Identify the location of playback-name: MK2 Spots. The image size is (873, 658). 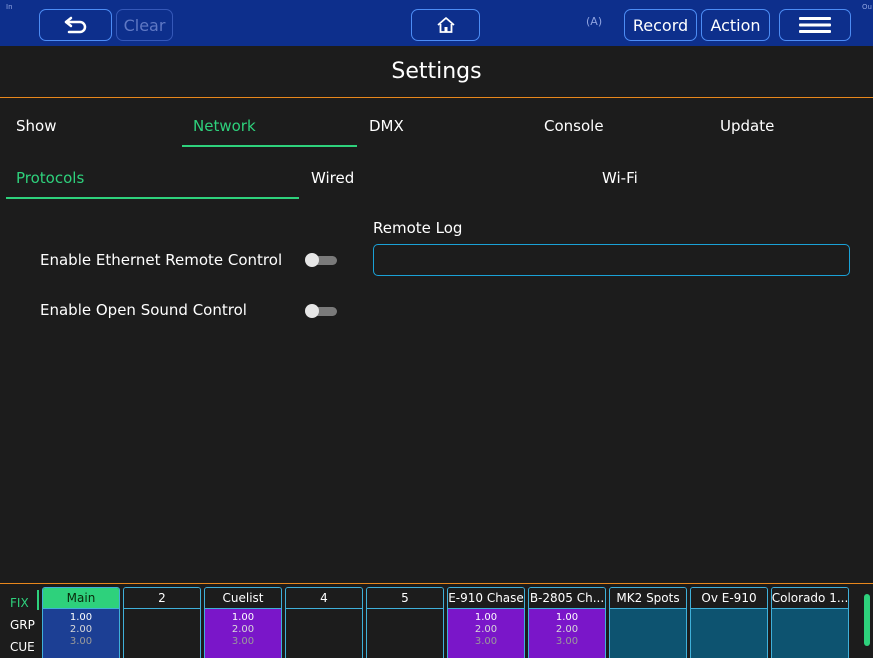
(648, 598).